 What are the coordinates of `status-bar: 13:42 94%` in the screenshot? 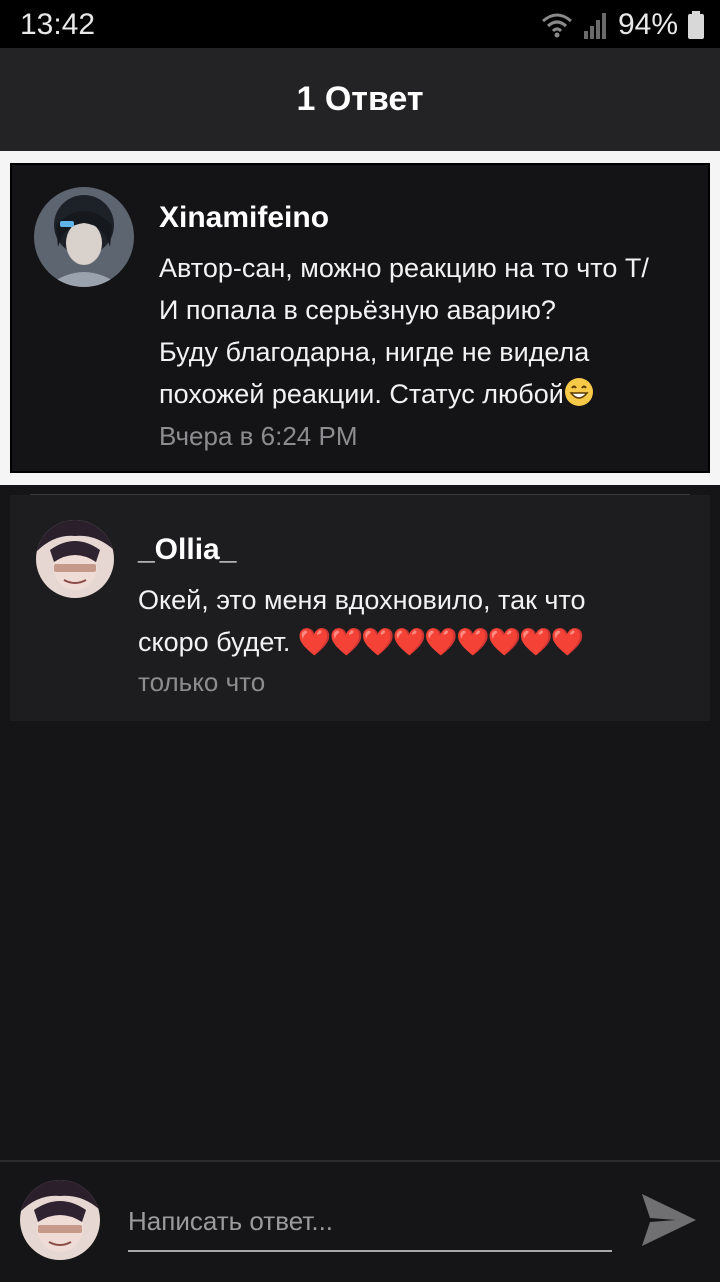 It's located at (360, 24).